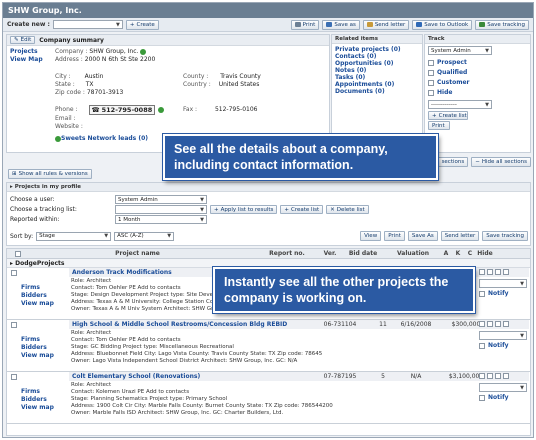  What do you see at coordinates (505, 236) in the screenshot?
I see `projects-save-tracking-button: Save tracking` at bounding box center [505, 236].